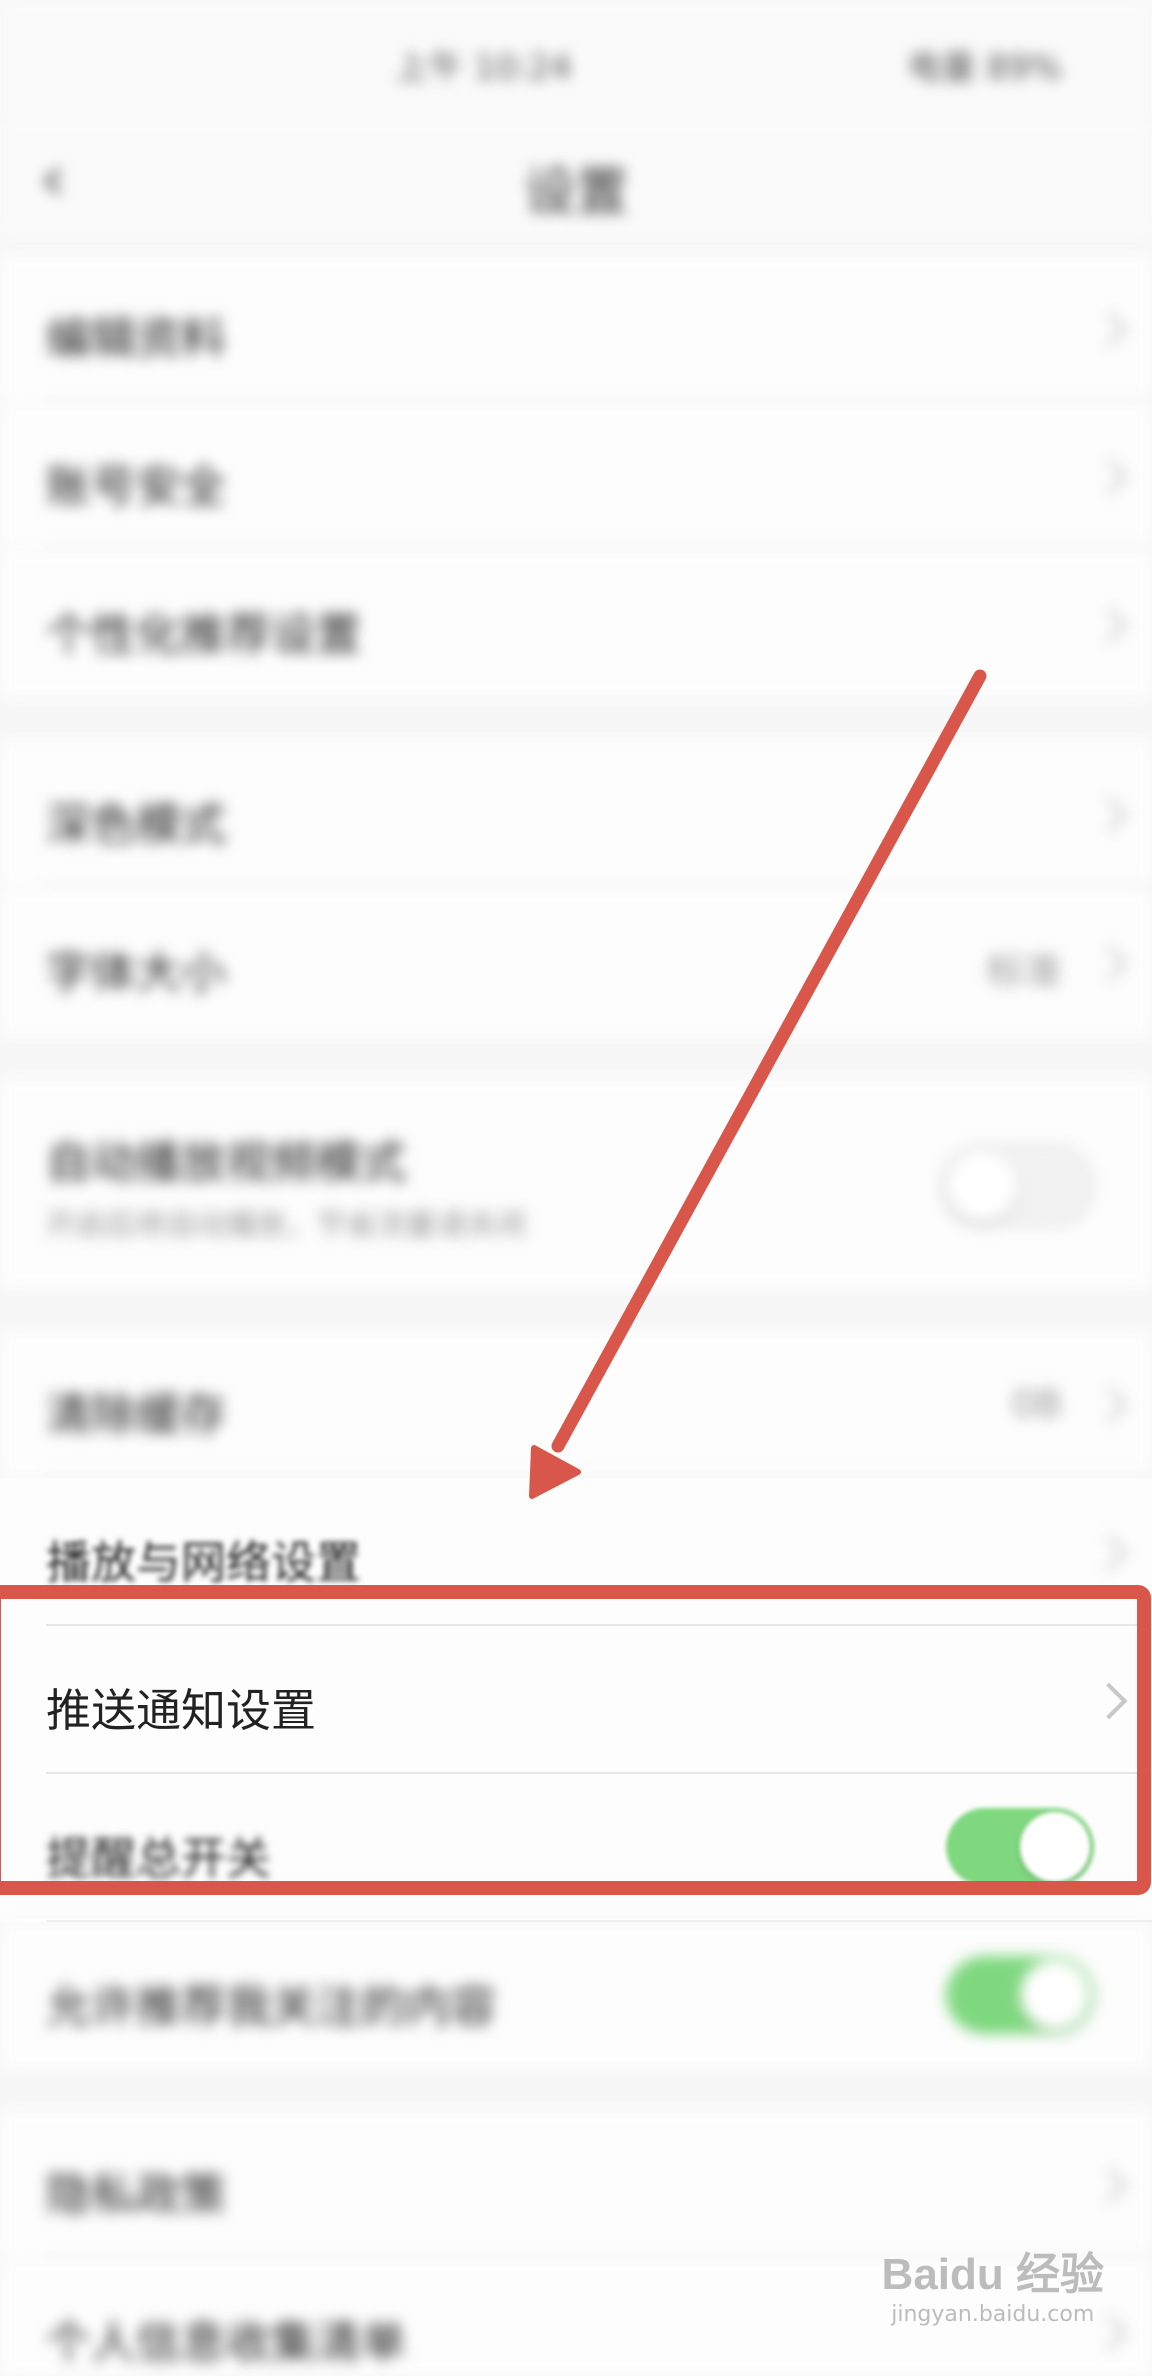 Image resolution: width=1152 pixels, height=2376 pixels. Describe the element at coordinates (555, 1472) in the screenshot. I see `arrow-head` at that location.